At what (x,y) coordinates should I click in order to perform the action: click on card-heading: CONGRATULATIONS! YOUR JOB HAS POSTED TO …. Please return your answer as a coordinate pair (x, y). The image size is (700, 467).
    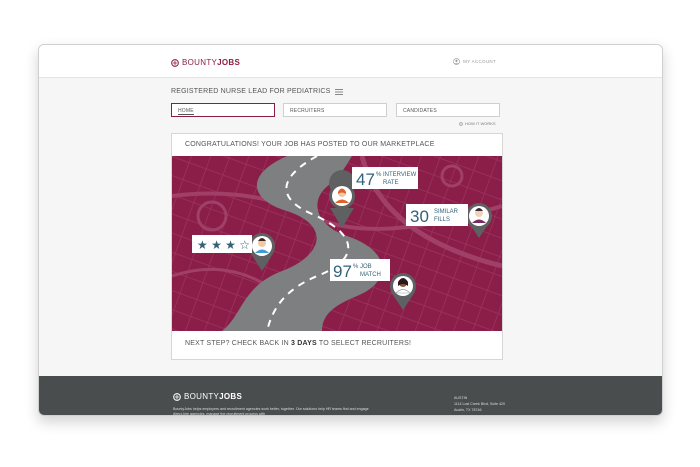
    Looking at the image, I should click on (310, 144).